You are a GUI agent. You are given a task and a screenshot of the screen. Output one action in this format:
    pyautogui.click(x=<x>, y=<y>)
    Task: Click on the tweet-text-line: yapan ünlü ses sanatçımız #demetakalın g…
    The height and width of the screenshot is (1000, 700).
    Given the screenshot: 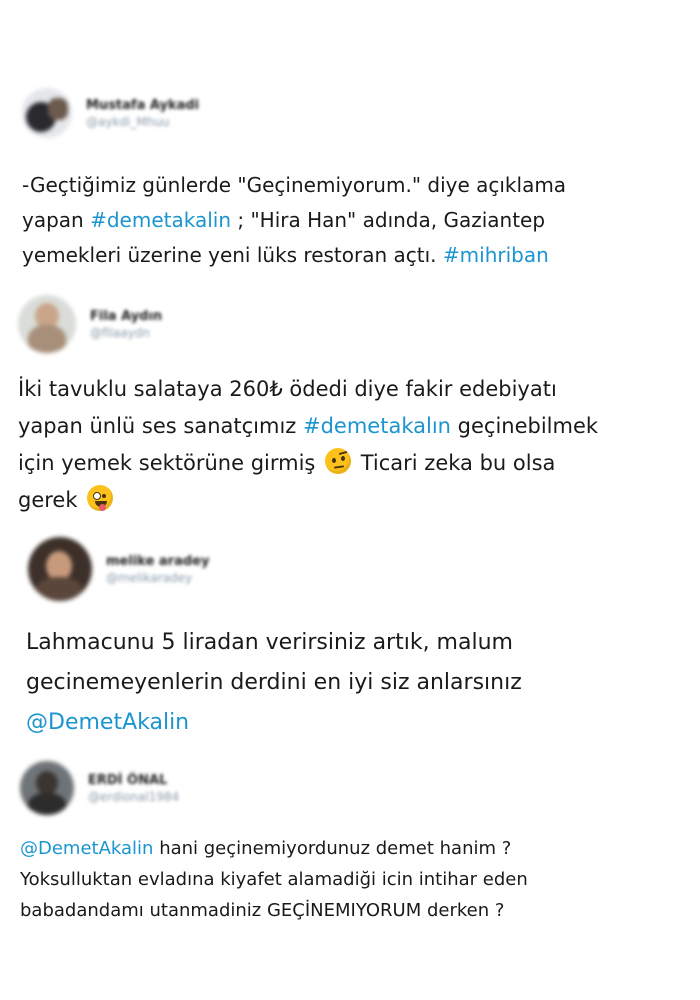 What is the action you would take?
    pyautogui.click(x=308, y=426)
    